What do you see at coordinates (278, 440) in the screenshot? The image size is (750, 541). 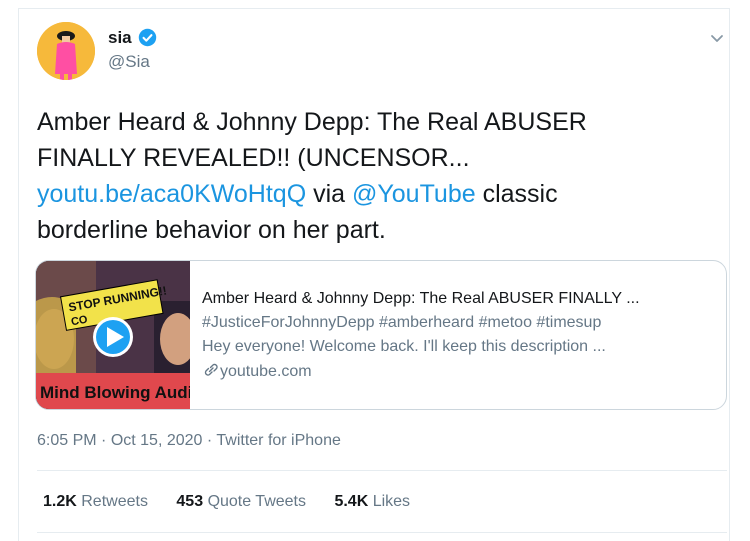 I see `tweet-source: Twitter for iPhone` at bounding box center [278, 440].